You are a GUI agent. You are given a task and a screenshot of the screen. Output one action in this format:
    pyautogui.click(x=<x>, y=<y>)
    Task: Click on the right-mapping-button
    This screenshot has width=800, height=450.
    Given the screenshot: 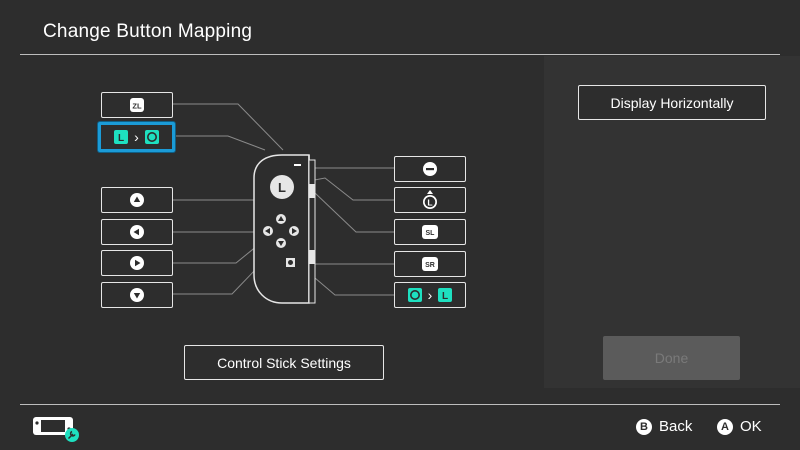 What is the action you would take?
    pyautogui.click(x=137, y=263)
    